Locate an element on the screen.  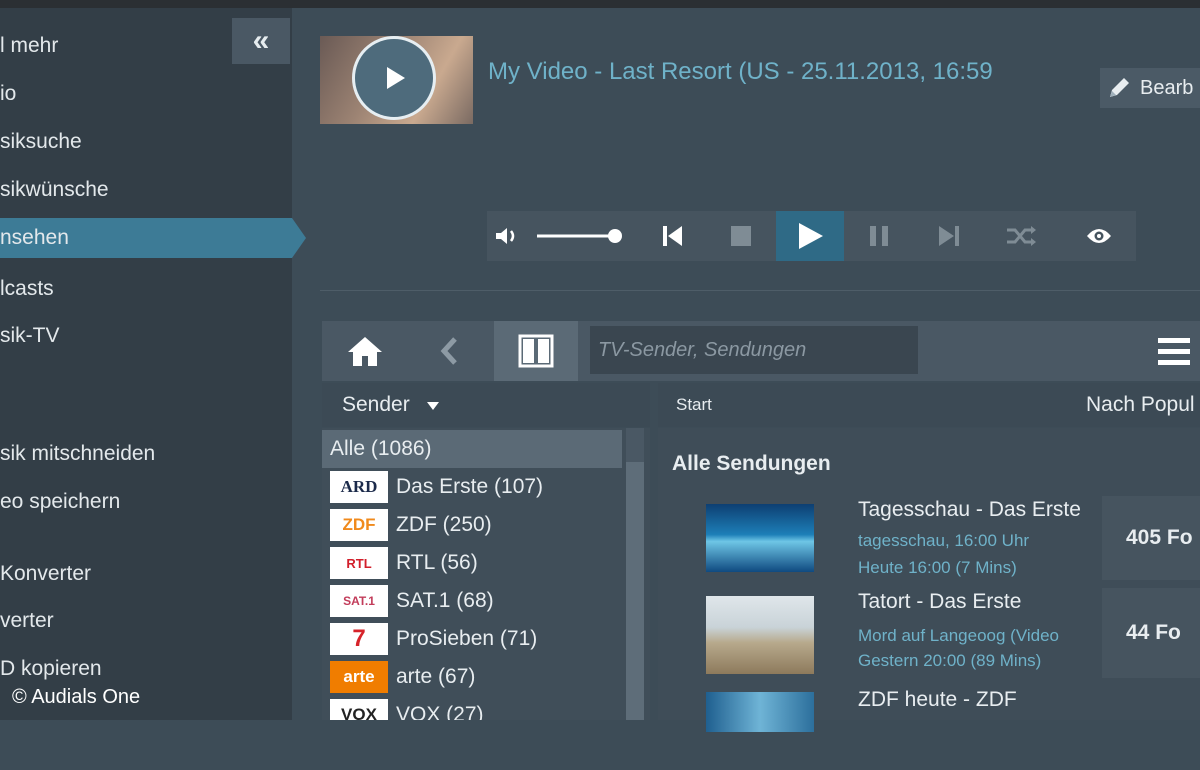
sidebar-item-radio: io is located at coordinates (8, 94).